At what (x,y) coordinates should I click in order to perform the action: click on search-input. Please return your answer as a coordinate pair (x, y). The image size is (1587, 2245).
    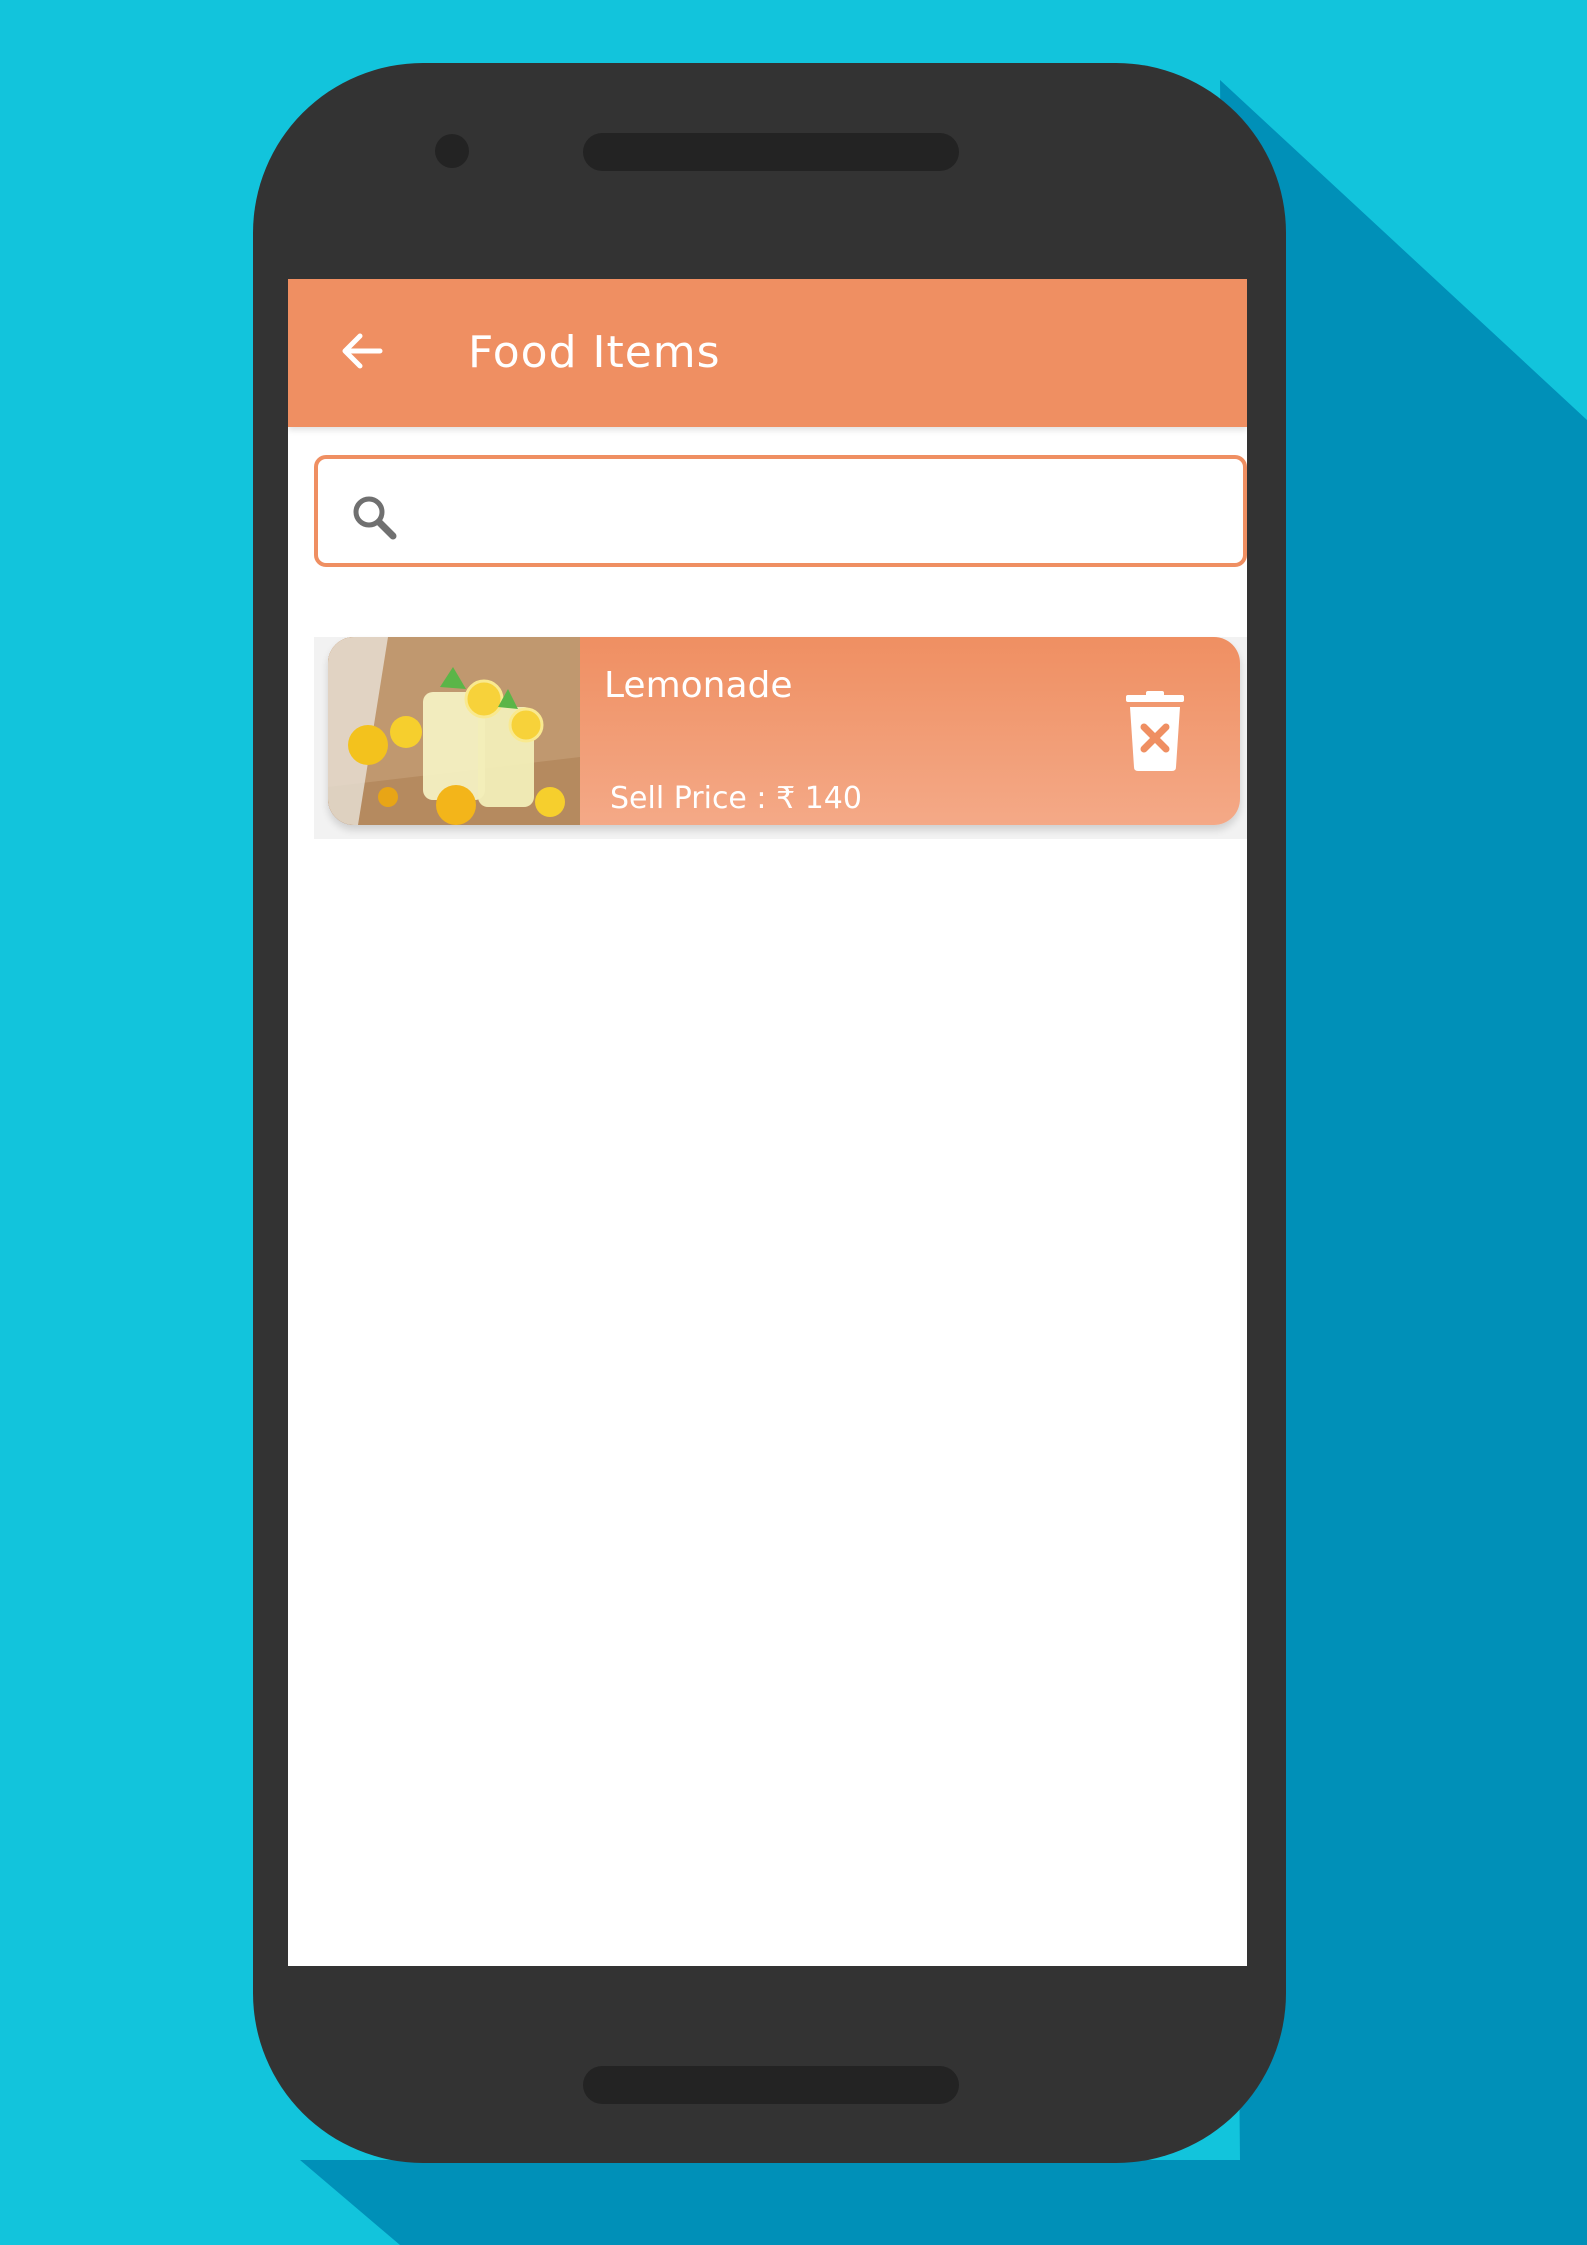
    Looking at the image, I should click on (820, 512).